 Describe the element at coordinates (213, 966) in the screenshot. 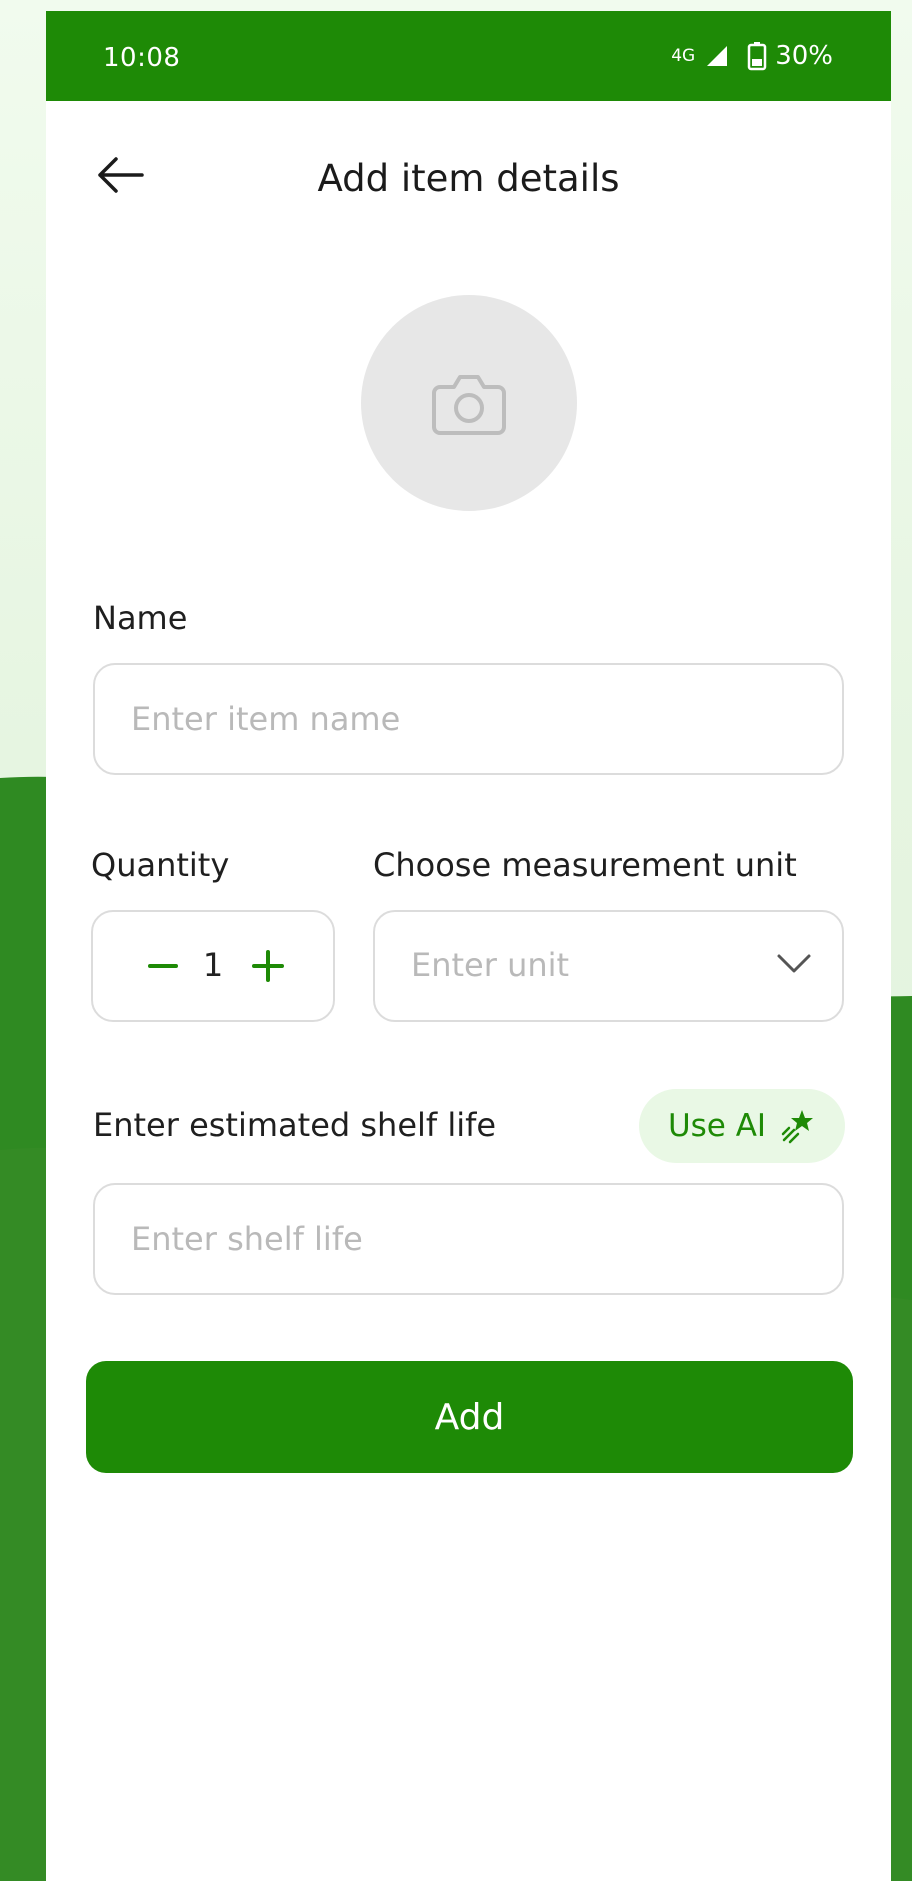

I see `quantity-stepper: 1` at that location.